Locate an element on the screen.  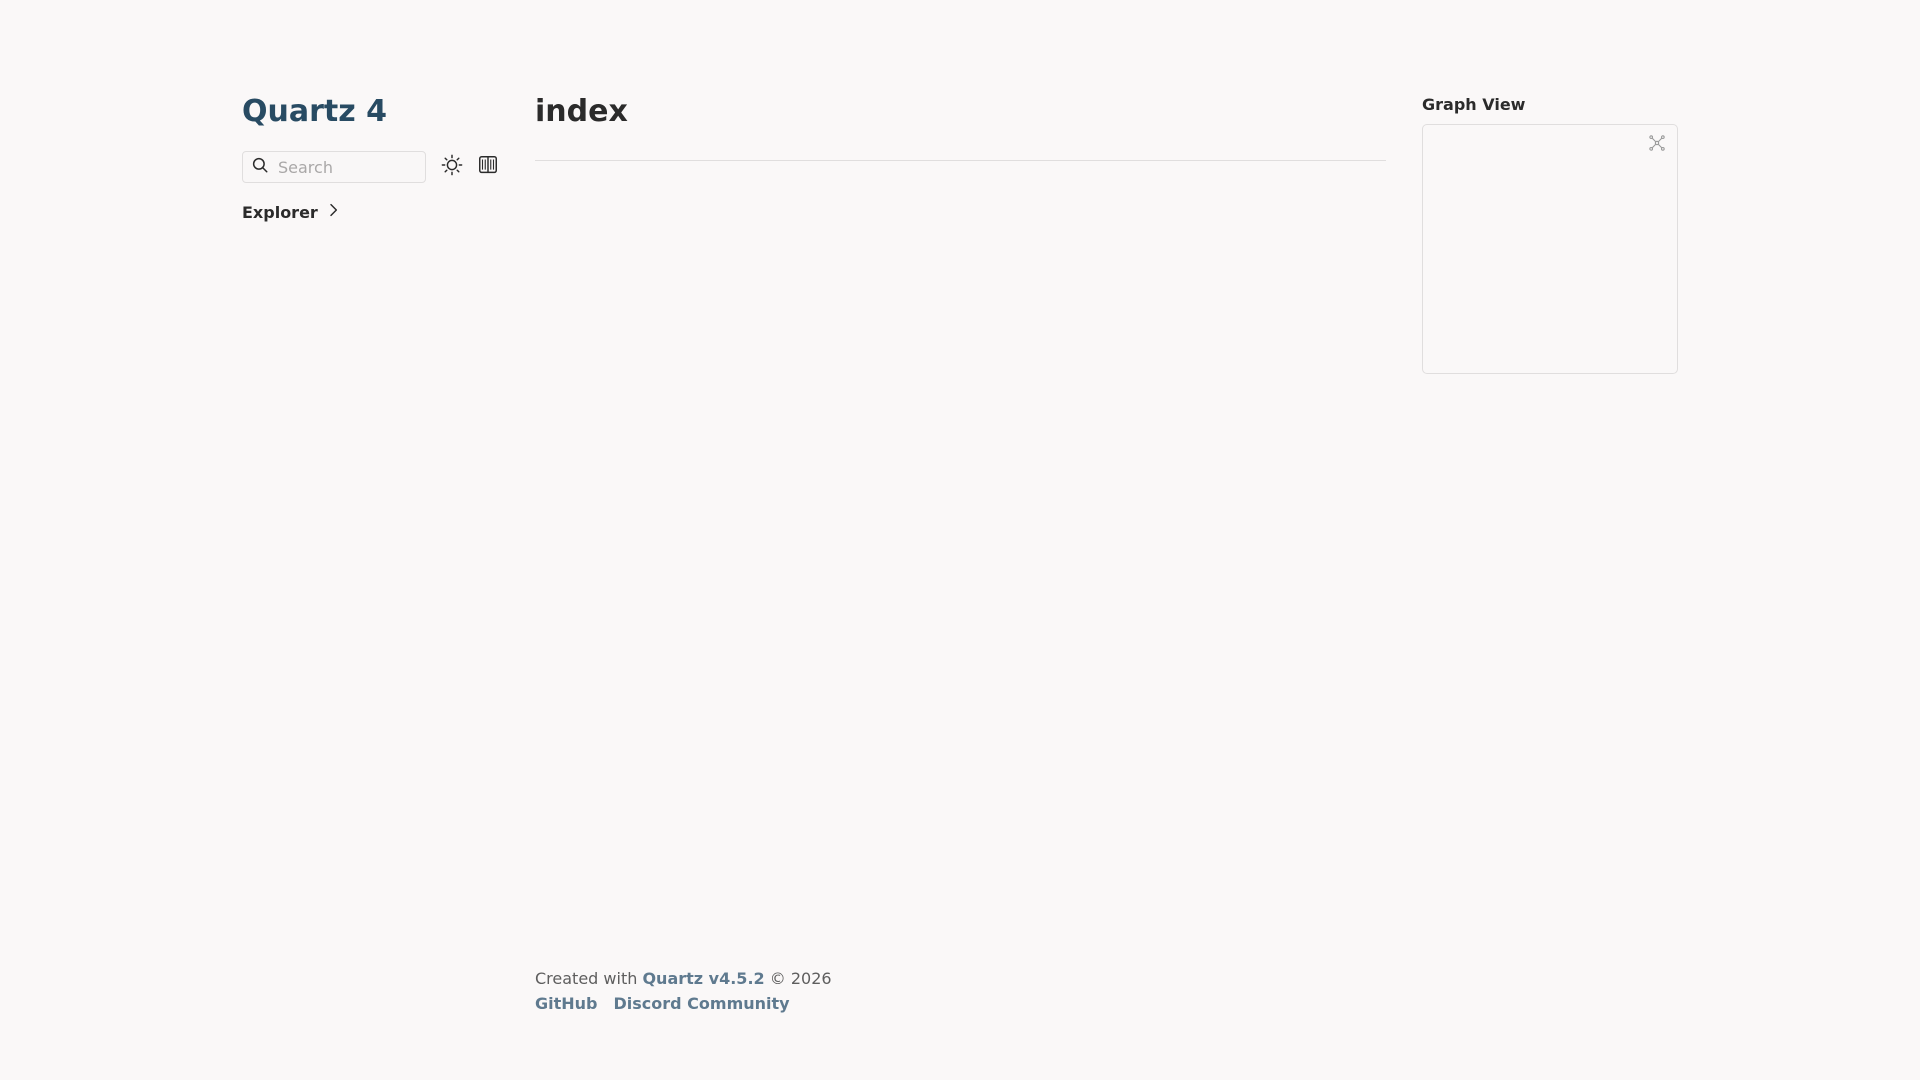
reader-mode-button is located at coordinates (488, 167).